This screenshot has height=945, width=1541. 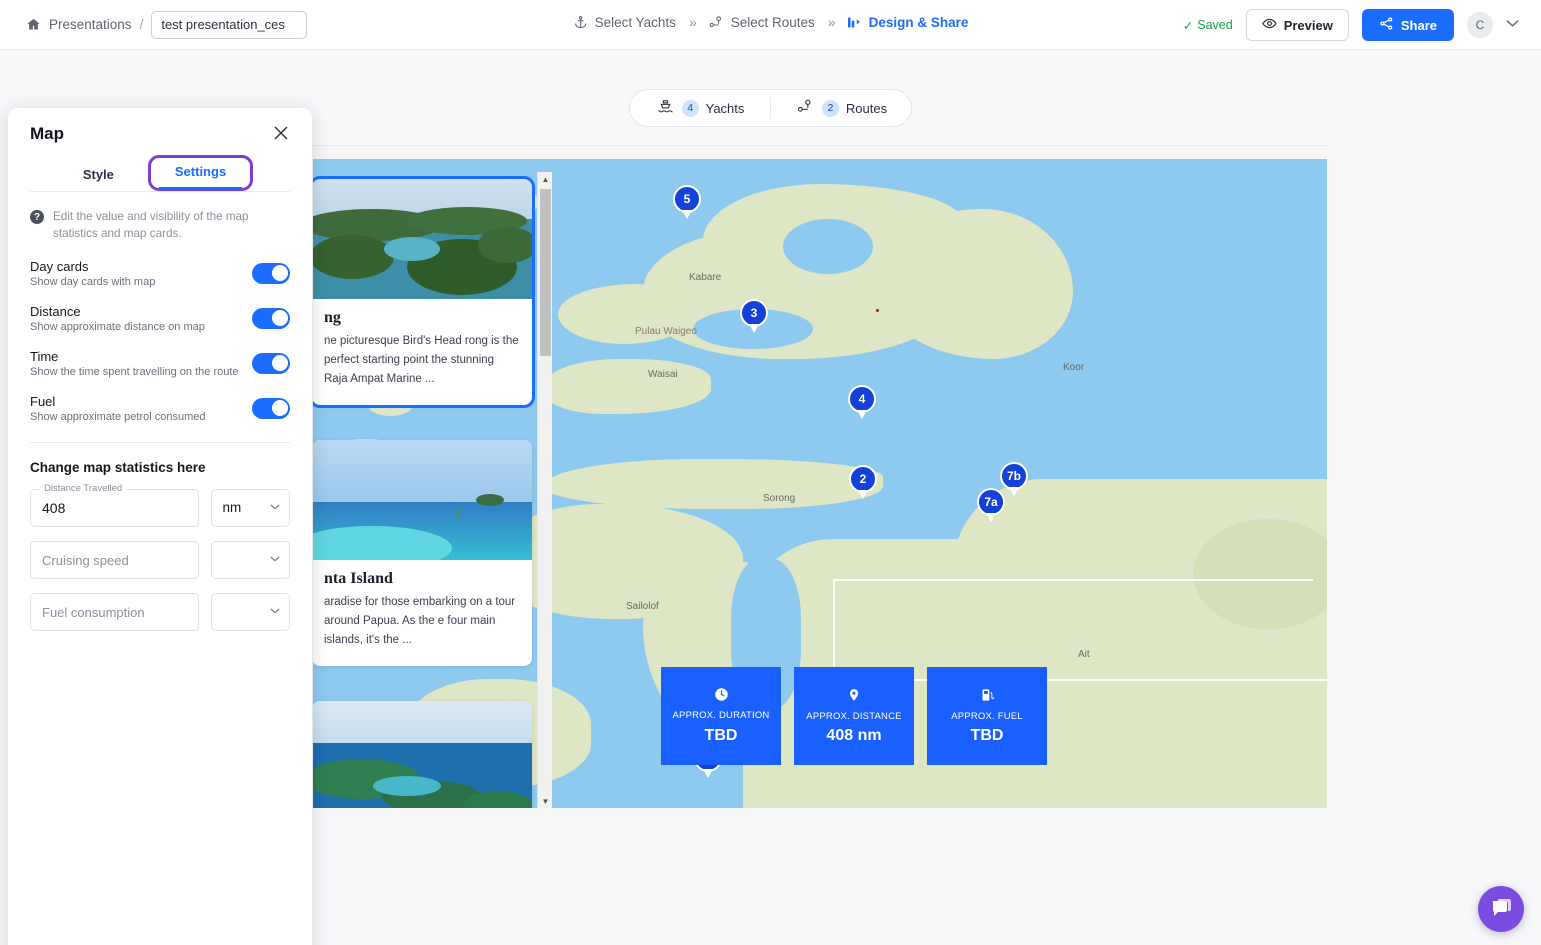 What do you see at coordinates (1014, 476) in the screenshot?
I see `map-marker: 7b` at bounding box center [1014, 476].